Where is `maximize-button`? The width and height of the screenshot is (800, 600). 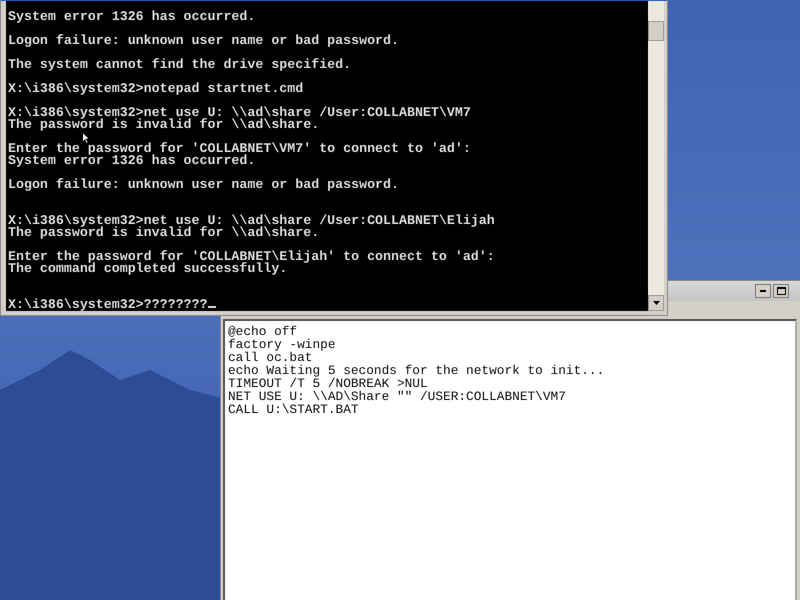 maximize-button is located at coordinates (781, 291).